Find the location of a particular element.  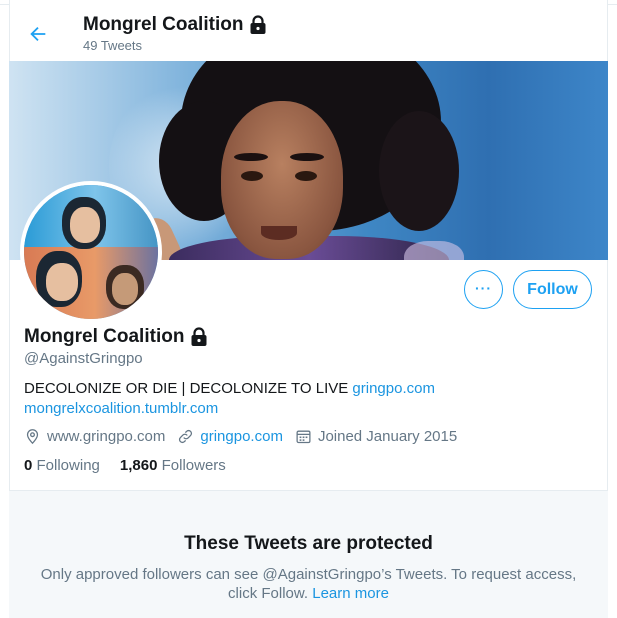

calendar-icon is located at coordinates (303, 437).